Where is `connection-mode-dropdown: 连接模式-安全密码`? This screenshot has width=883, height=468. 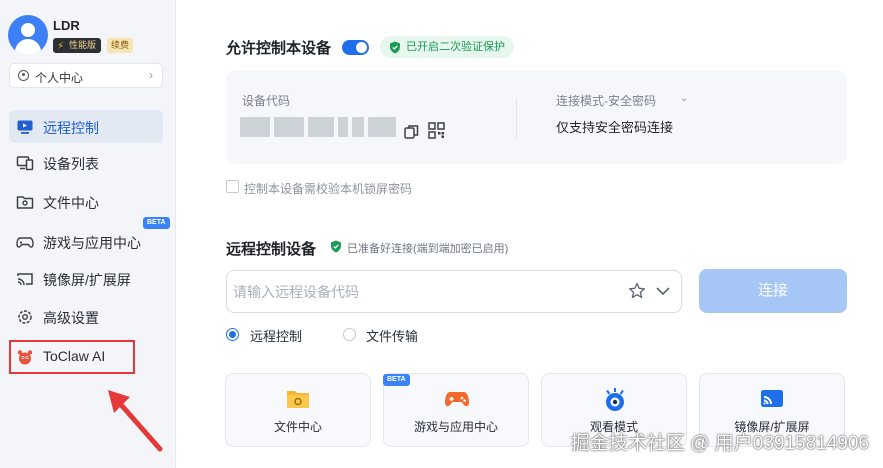
connection-mode-dropdown: 连接模式-安全密码 is located at coordinates (606, 100).